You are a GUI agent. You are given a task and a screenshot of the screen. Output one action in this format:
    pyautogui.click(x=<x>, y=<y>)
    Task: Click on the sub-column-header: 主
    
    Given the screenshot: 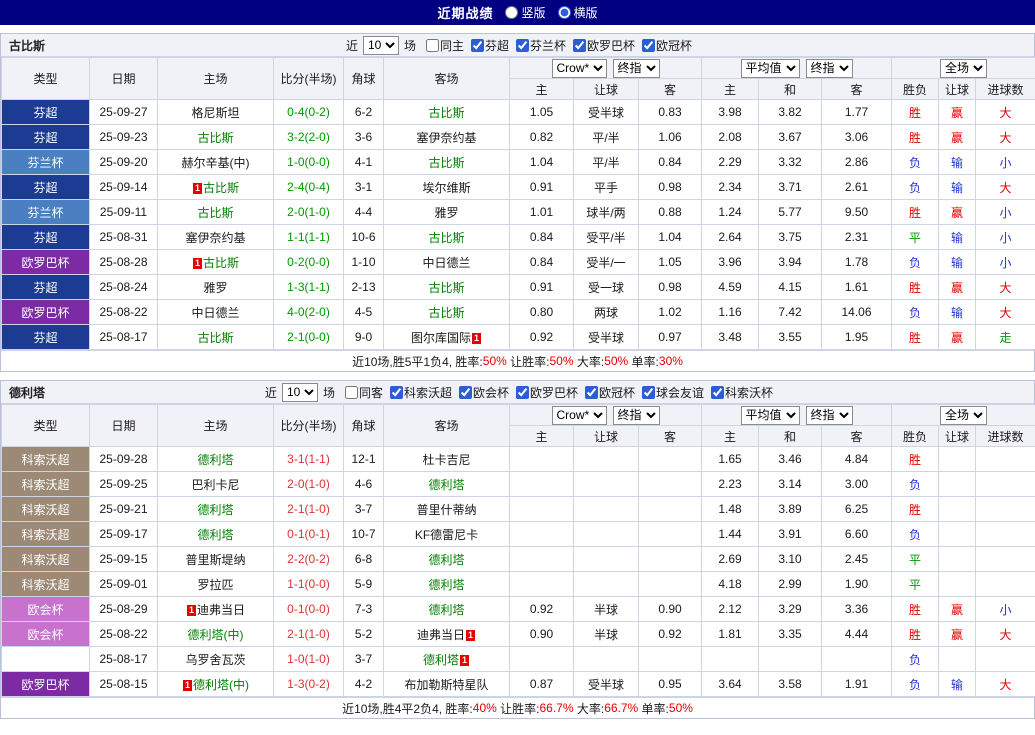 What is the action you would take?
    pyautogui.click(x=541, y=436)
    